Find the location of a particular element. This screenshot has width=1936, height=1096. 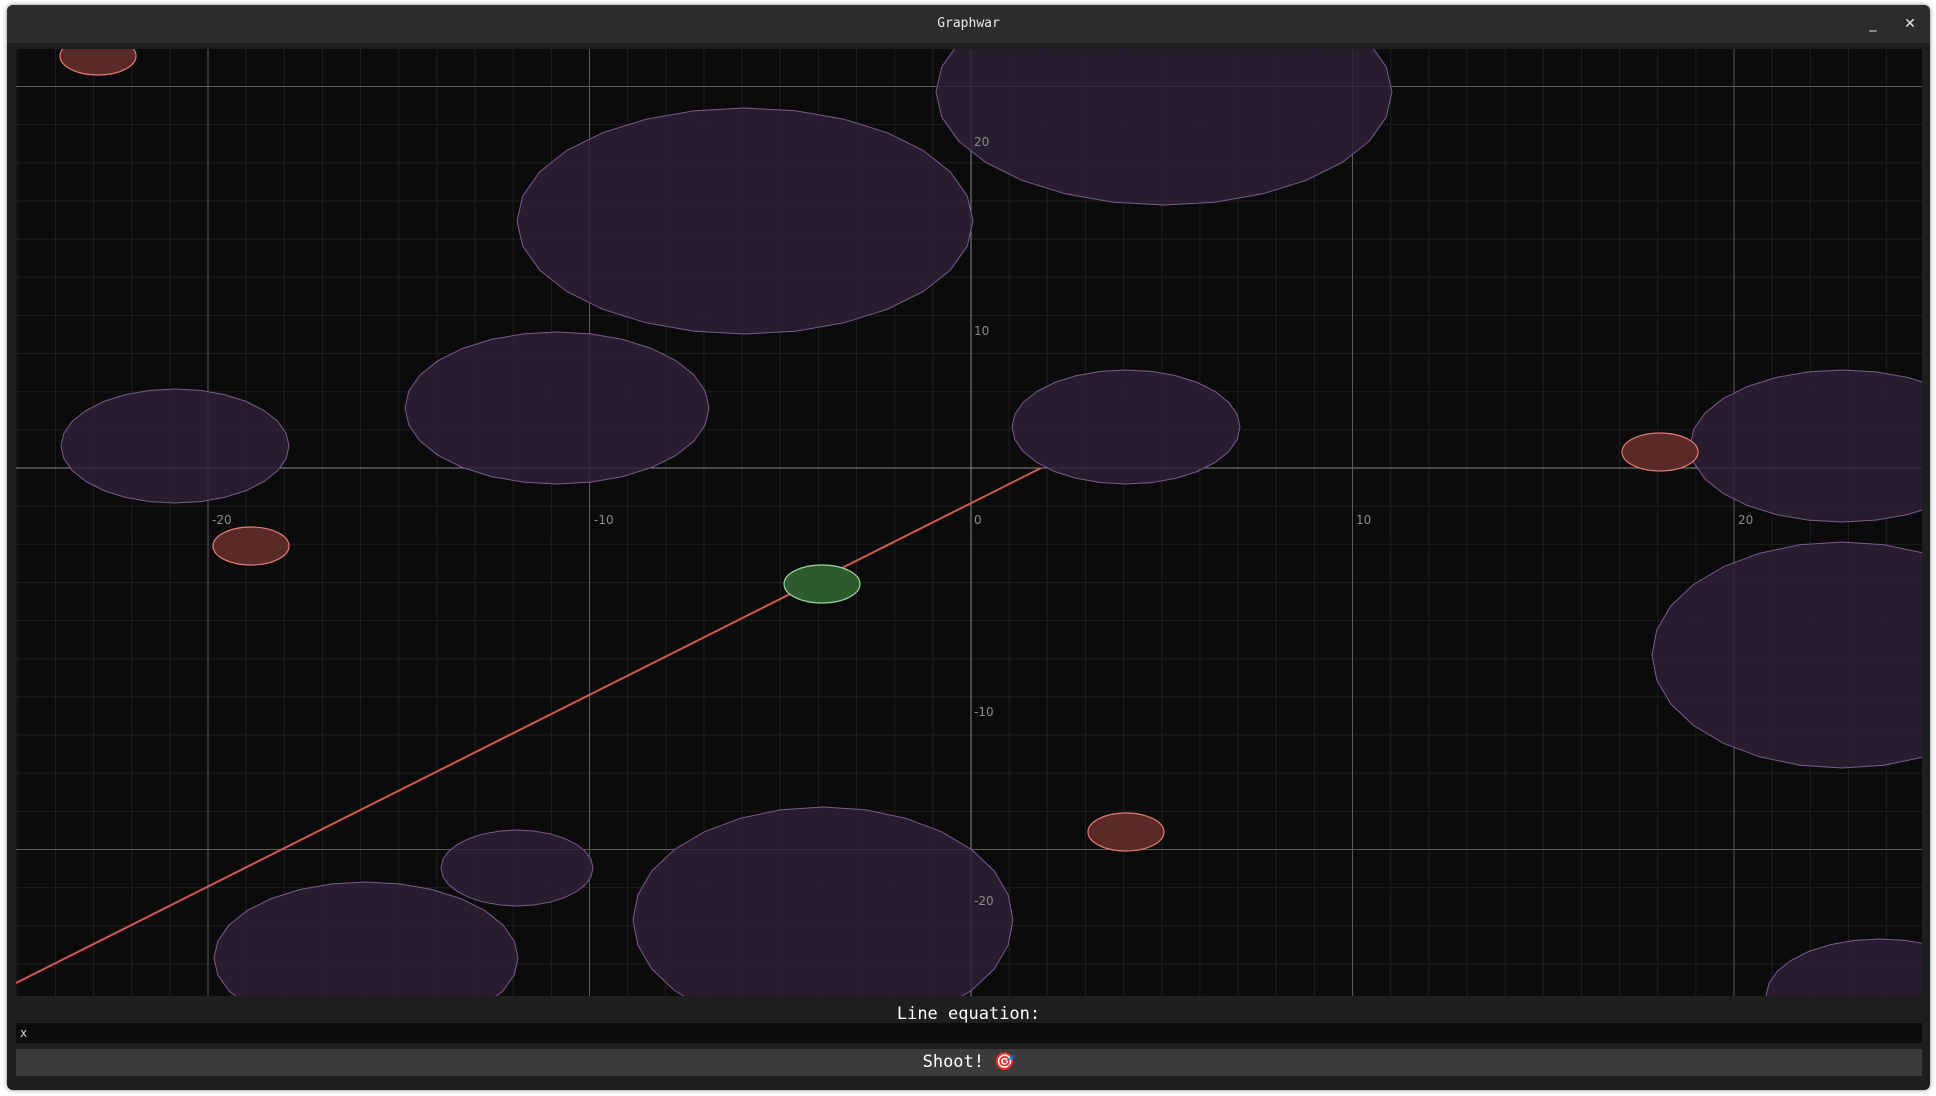

x-tick-label: -10 is located at coordinates (604, 520).